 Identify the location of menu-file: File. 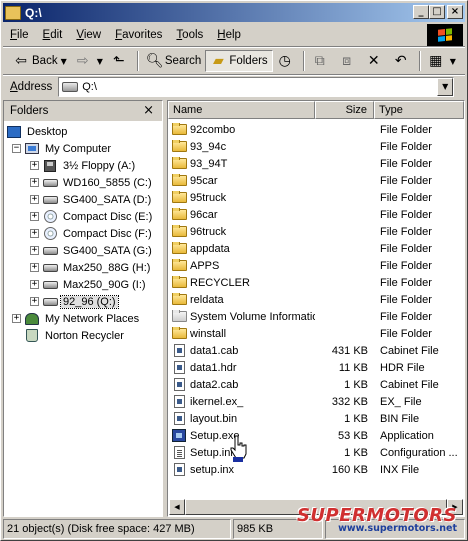
(19, 35).